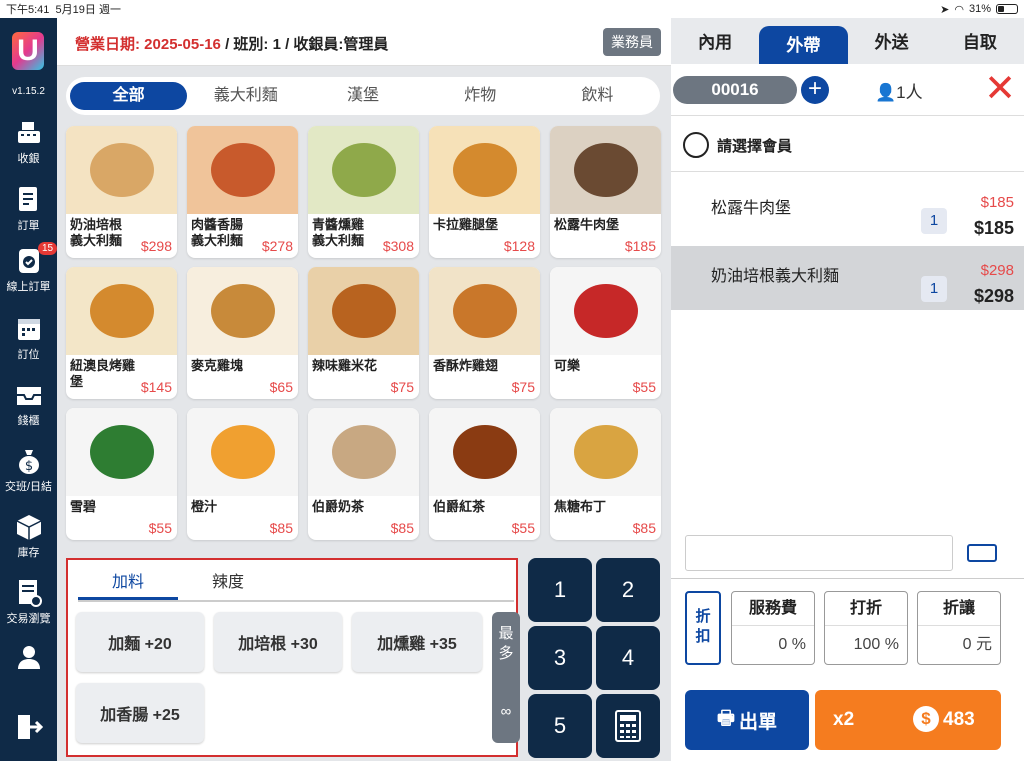 The height and width of the screenshot is (761, 1024). I want to click on order-number: 00016, so click(735, 90).